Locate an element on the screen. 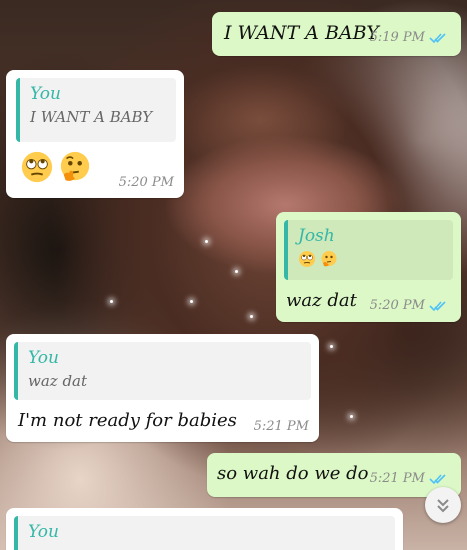 The height and width of the screenshot is (550, 467). quoted-message: You waz dat is located at coordinates (162, 371).